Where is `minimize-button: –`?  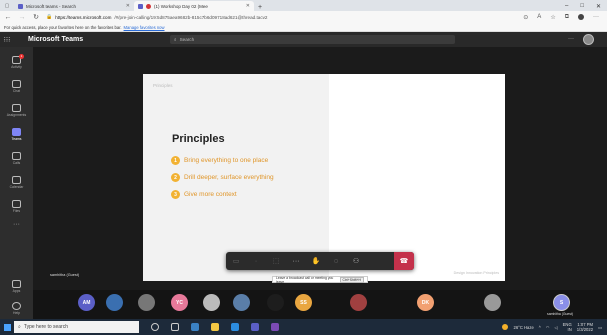 minimize-button: – is located at coordinates (566, 6).